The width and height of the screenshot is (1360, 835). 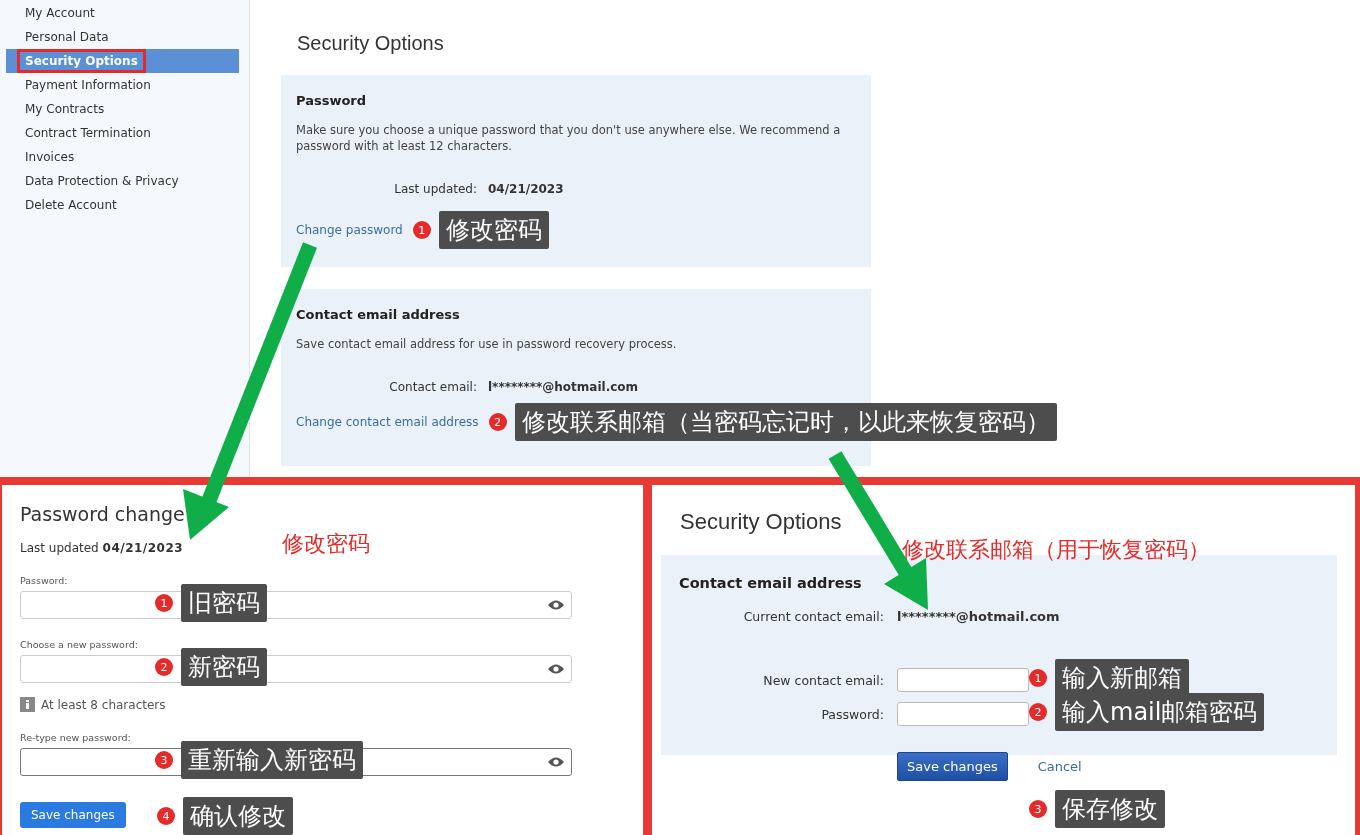 I want to click on page-title: Security Options, so click(x=371, y=43).